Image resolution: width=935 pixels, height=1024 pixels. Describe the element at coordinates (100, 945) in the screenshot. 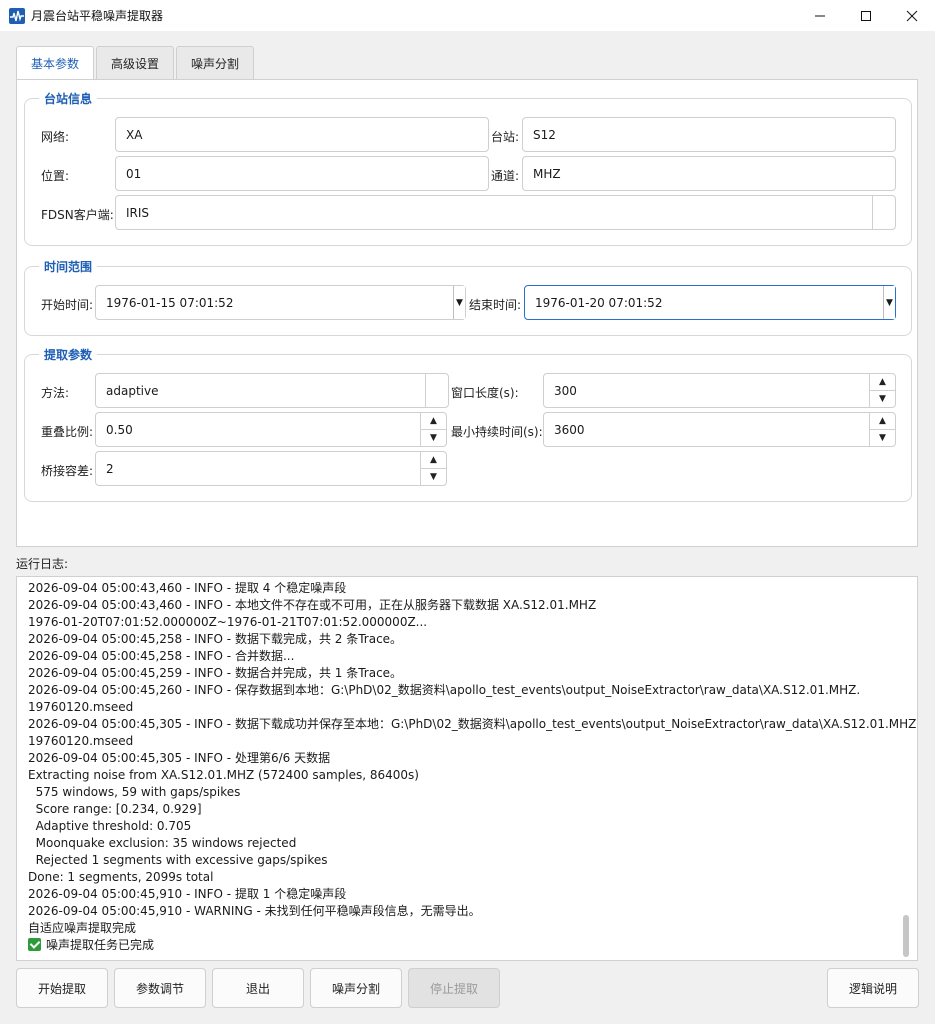

I see `log-complete-text: 噪声提取任务已完成` at that location.